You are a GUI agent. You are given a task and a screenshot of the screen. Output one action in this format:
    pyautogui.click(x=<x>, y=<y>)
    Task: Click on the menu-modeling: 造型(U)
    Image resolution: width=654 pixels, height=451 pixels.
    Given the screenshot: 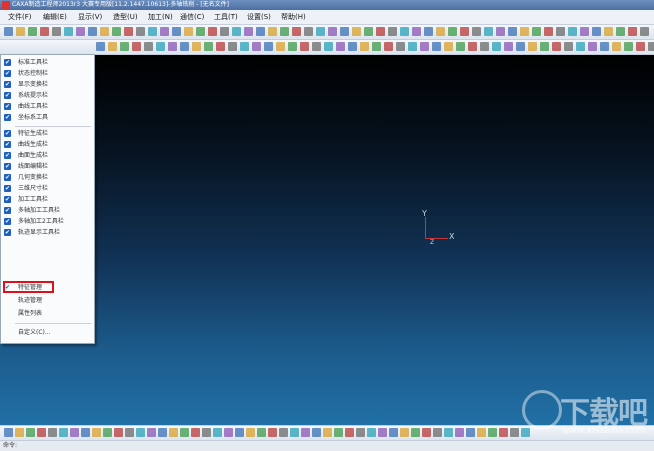 What is the action you would take?
    pyautogui.click(x=125, y=17)
    